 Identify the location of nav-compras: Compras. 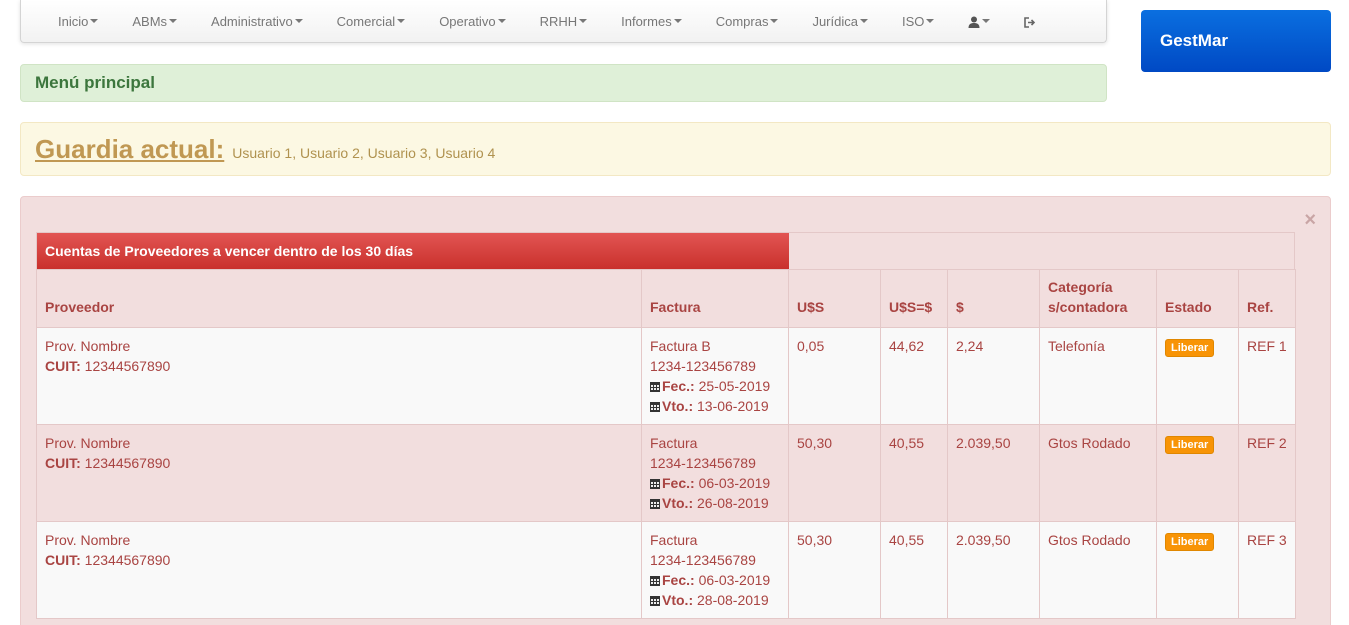
(747, 21).